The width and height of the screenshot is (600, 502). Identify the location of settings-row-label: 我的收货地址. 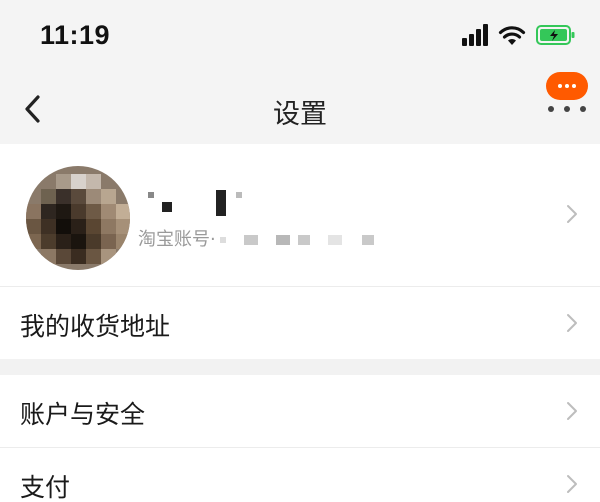
(95, 326).